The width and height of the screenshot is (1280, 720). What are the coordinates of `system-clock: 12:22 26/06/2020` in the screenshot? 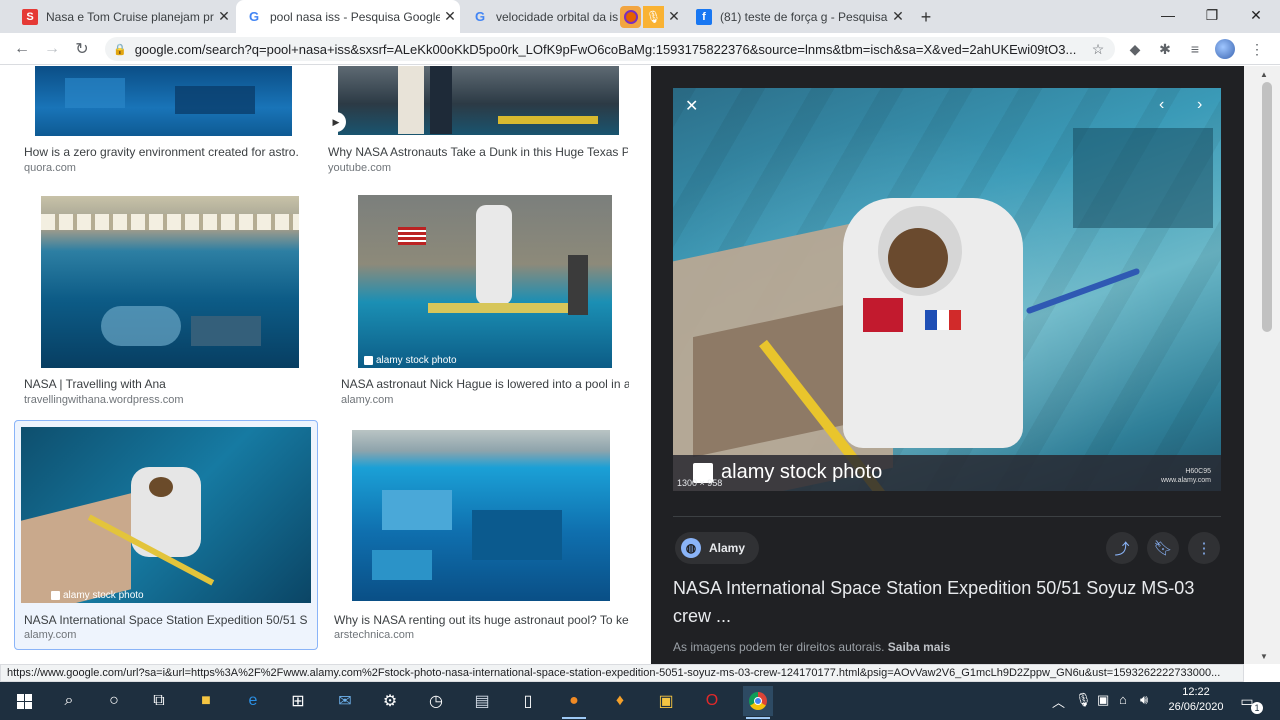 It's located at (1196, 700).